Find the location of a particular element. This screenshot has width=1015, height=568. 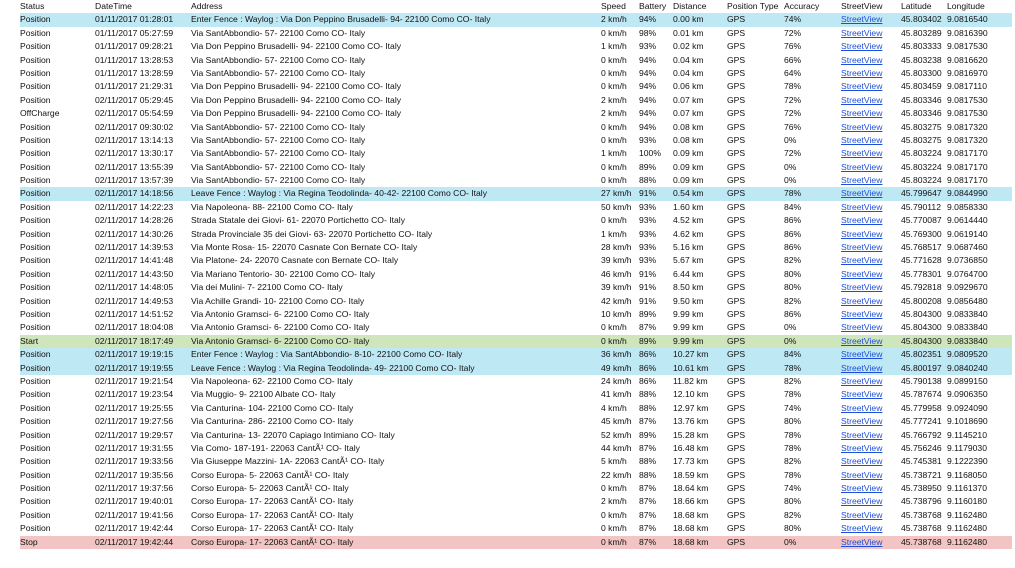

longitude-cell: 9.0906350 is located at coordinates (967, 394).